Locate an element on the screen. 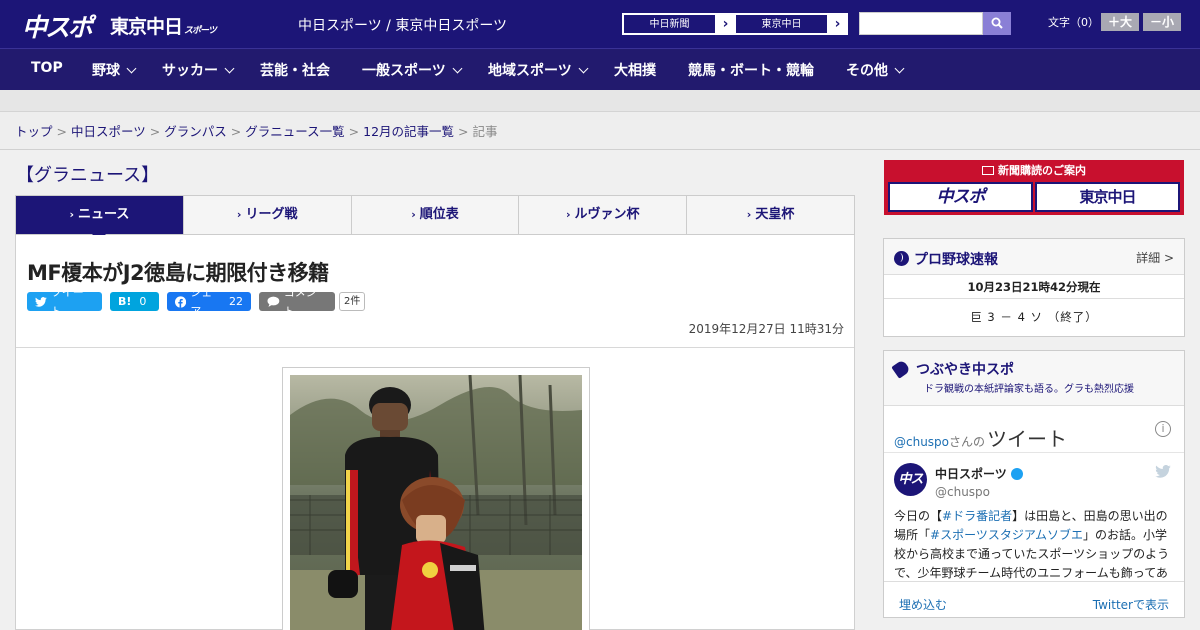  nav-item-local-sports: 地域スポーツ is located at coordinates (538, 70).